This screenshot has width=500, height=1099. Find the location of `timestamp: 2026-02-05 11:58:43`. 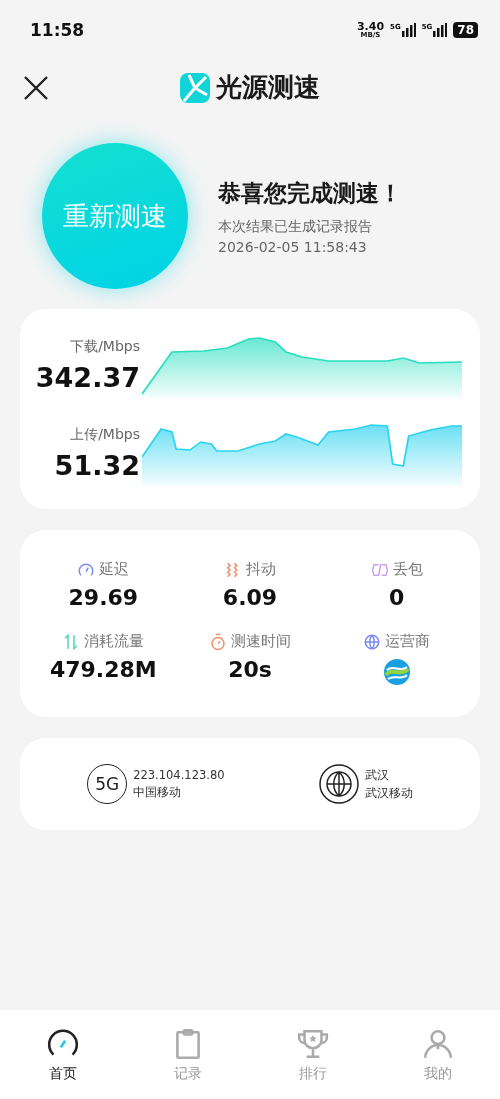

timestamp: 2026-02-05 11:58:43 is located at coordinates (293, 246).